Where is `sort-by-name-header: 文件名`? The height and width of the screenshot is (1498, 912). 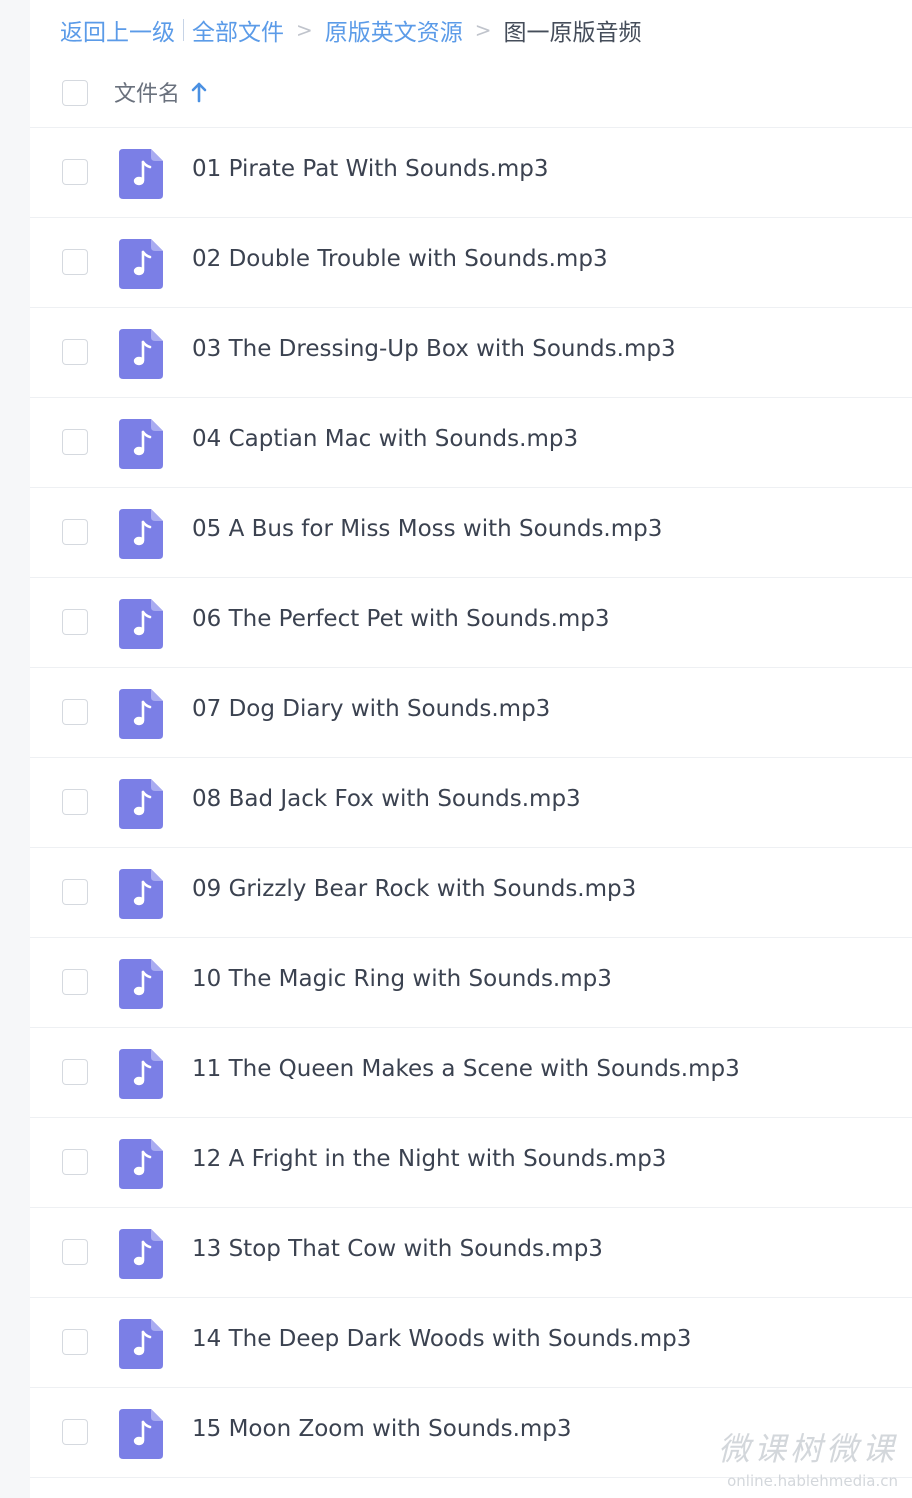
sort-by-name-header: 文件名 is located at coordinates (161, 92).